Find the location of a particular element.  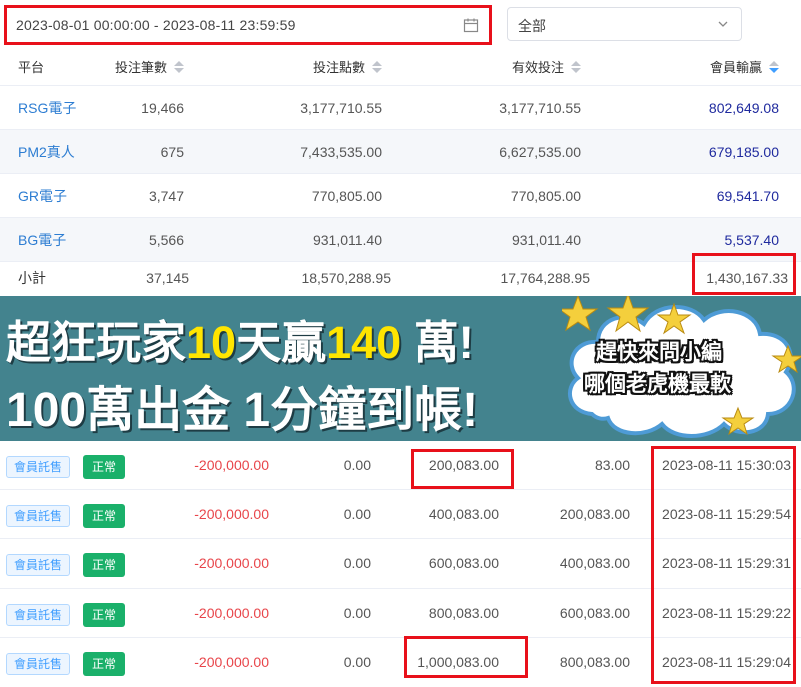

header-bet-count: 投注筆數 is located at coordinates (149, 66).